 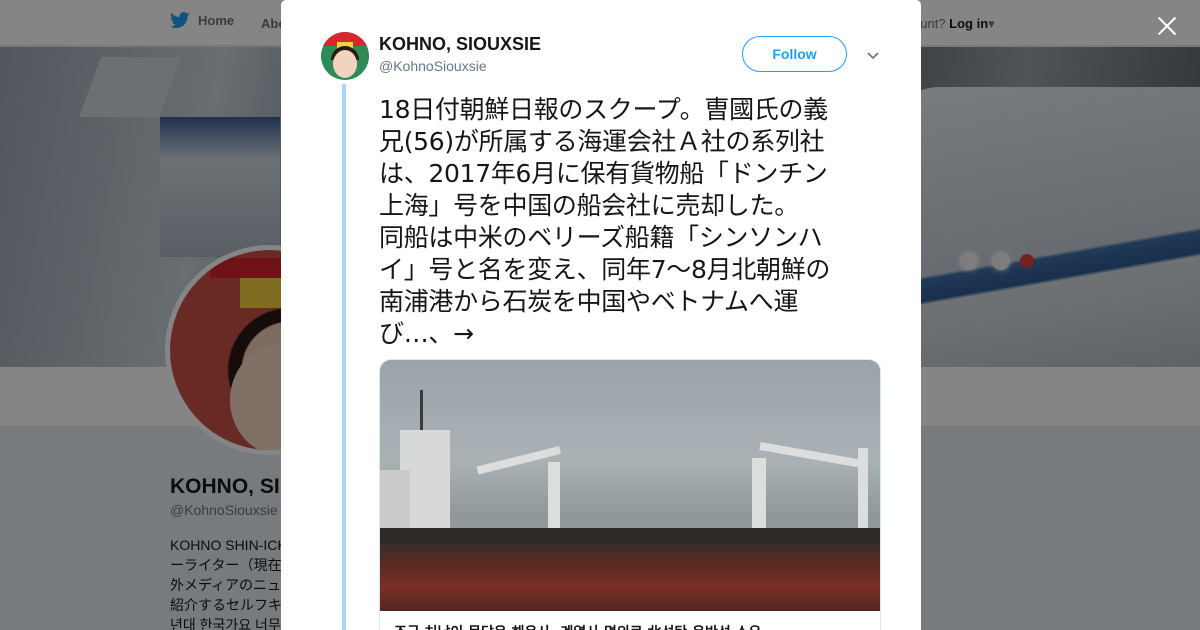 What do you see at coordinates (433, 66) in the screenshot?
I see `tweet-author-handle: @KohnoSiouxsie` at bounding box center [433, 66].